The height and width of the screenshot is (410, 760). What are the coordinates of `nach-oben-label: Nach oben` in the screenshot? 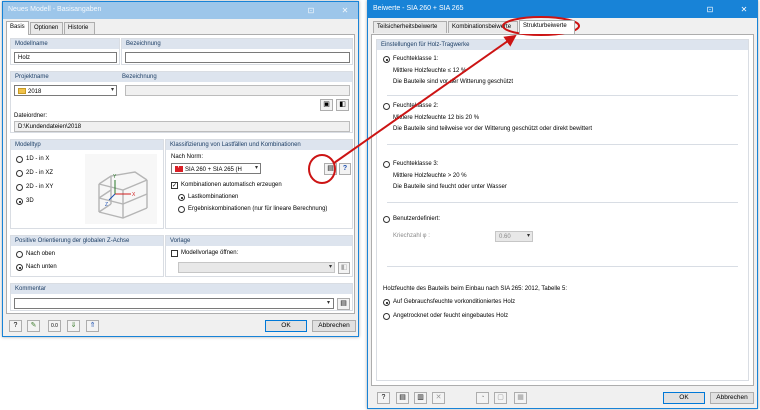 It's located at (41, 254).